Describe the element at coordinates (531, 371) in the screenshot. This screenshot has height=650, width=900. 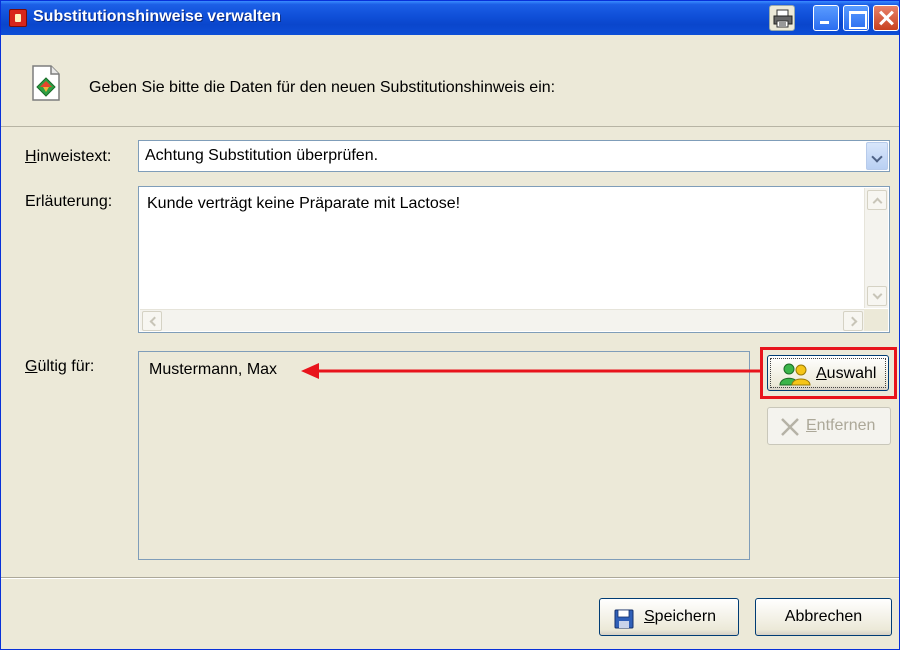
I see `annotation-arrow` at that location.